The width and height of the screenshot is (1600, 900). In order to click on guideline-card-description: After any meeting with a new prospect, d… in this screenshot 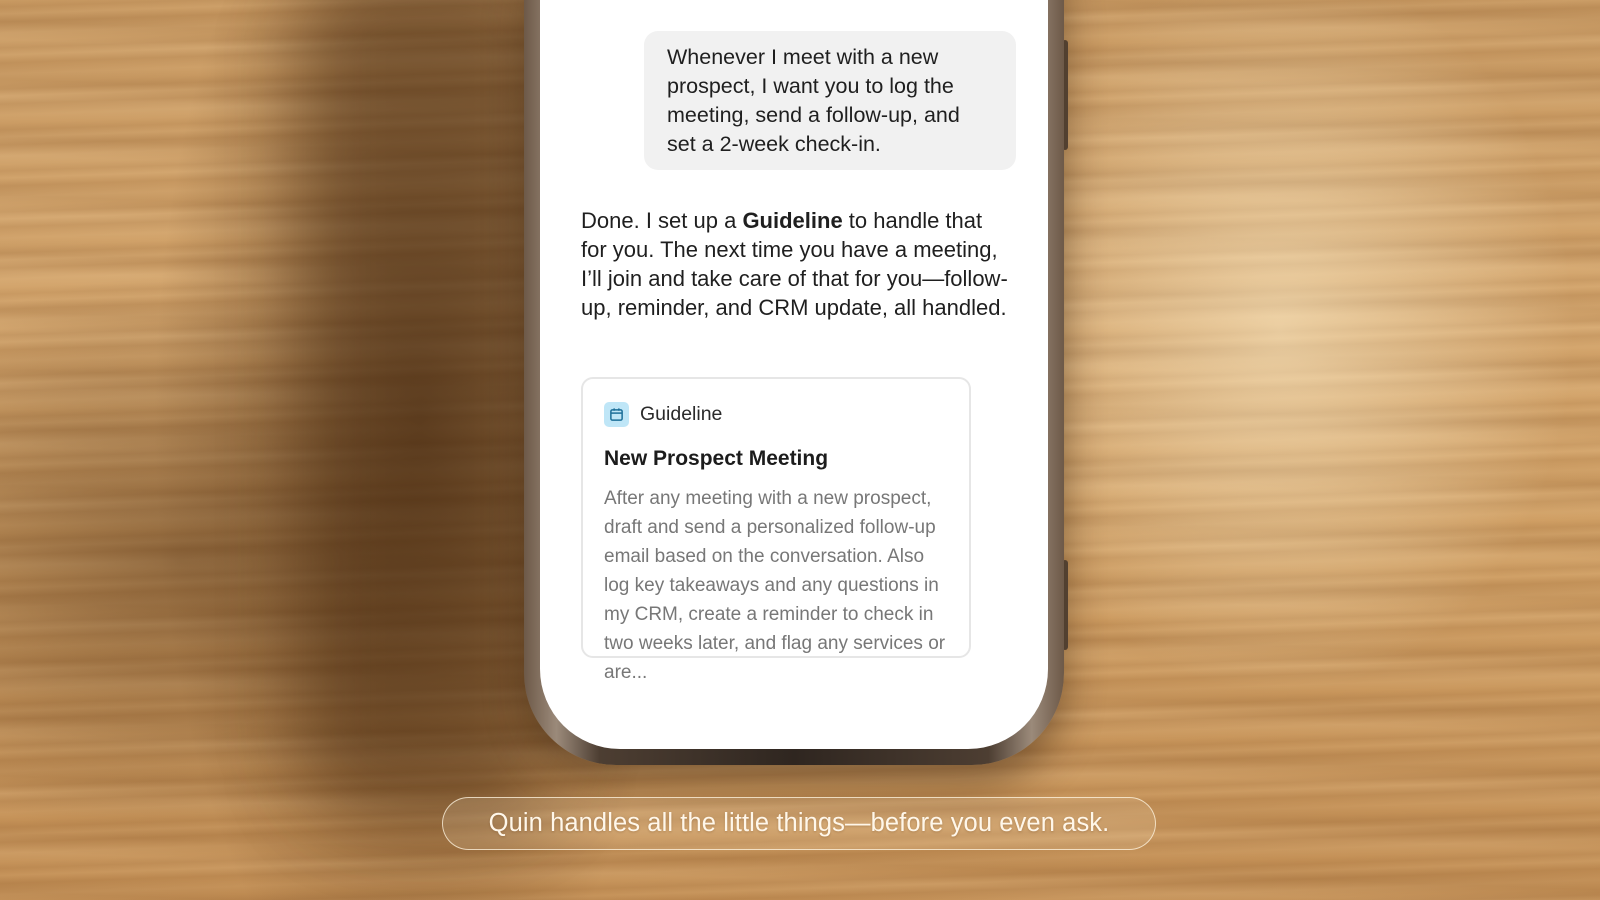, I will do `click(775, 585)`.